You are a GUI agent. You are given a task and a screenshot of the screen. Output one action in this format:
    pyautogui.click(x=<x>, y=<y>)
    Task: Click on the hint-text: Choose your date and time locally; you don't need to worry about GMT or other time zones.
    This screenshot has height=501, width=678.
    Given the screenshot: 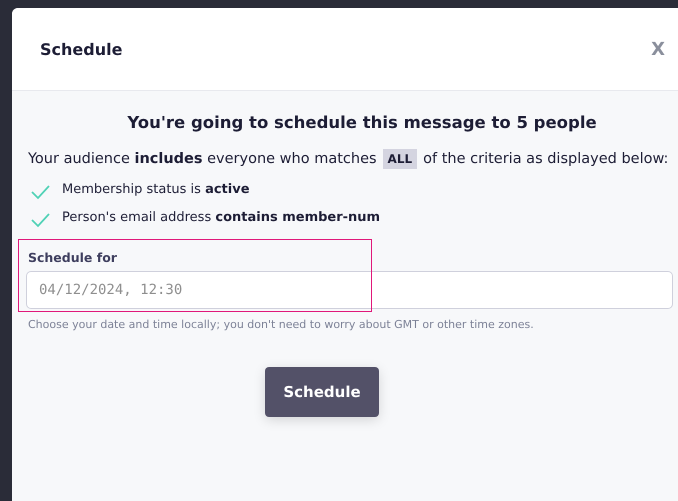 What is the action you would take?
    pyautogui.click(x=281, y=324)
    